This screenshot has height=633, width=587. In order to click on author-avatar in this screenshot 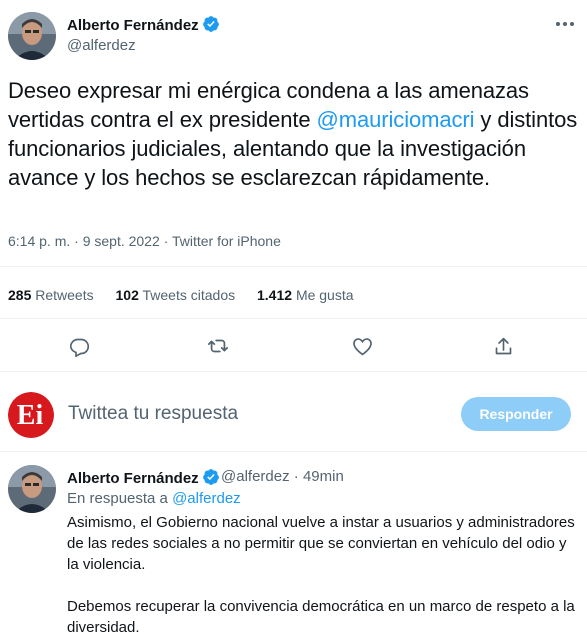, I will do `click(32, 36)`.